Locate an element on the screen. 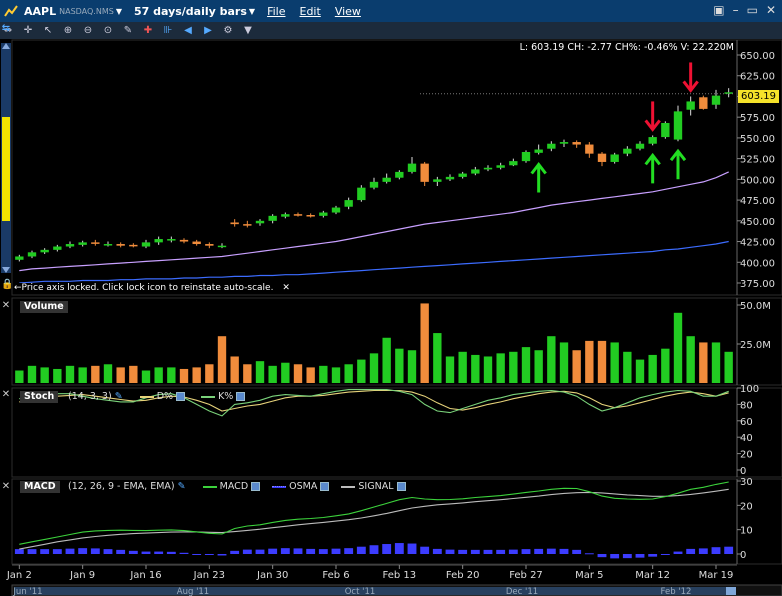 The height and width of the screenshot is (596, 782). date-axis-label: Mar 5 is located at coordinates (589, 575).